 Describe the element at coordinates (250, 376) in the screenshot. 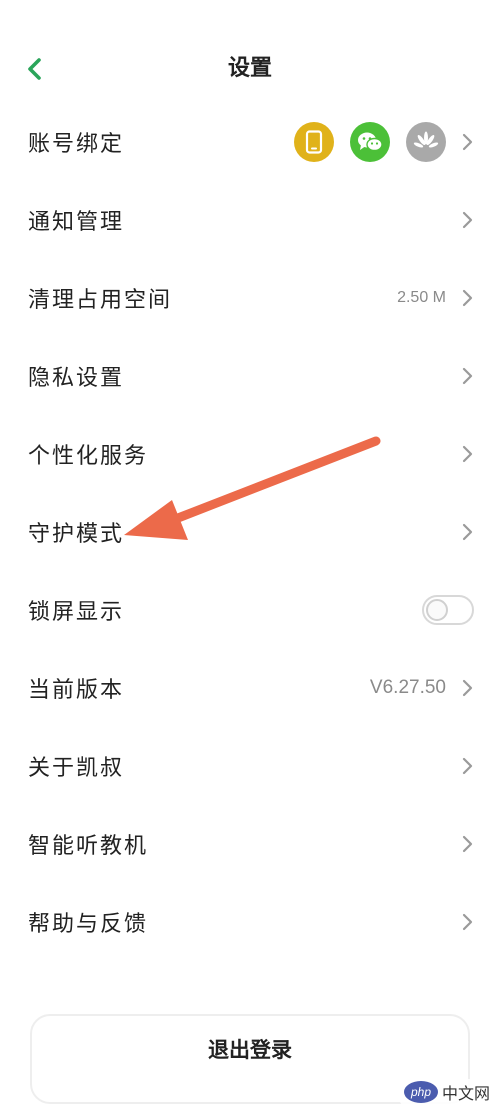

I see `row-privacy: 隐私设置` at that location.